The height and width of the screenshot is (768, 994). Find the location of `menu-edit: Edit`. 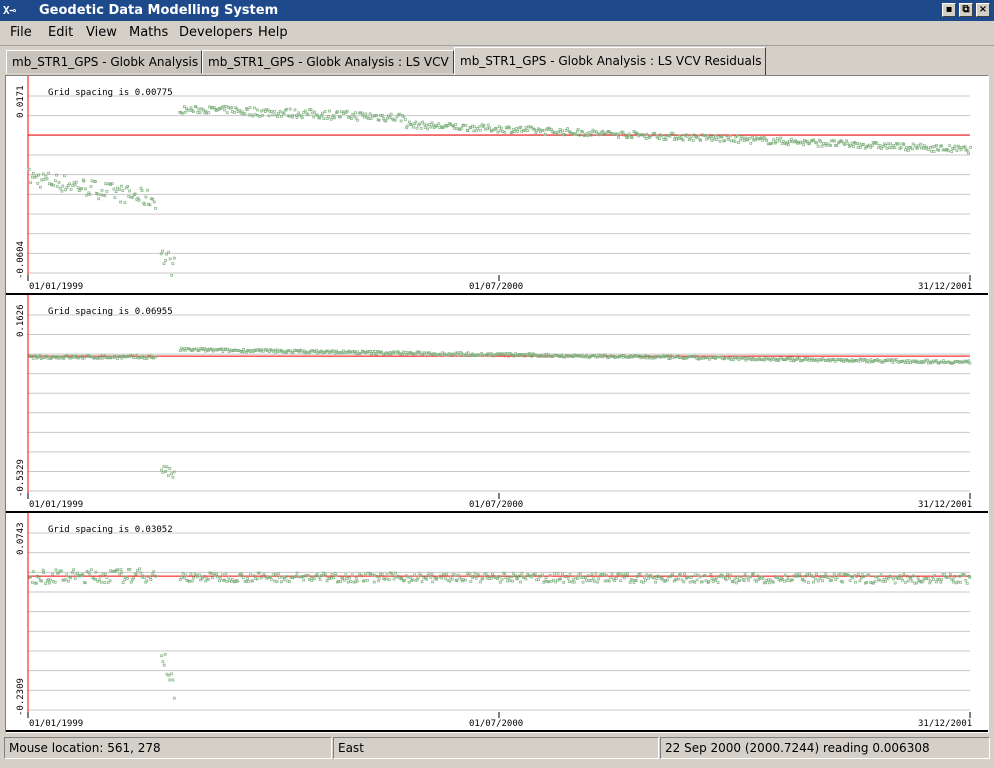

menu-edit: Edit is located at coordinates (60, 32).